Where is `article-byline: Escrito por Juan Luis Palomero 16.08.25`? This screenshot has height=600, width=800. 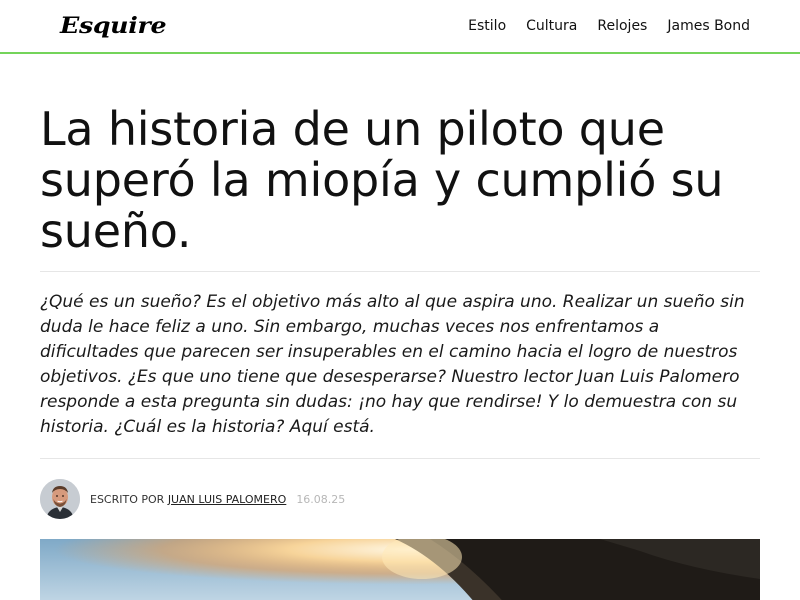
article-byline: Escrito por Juan Luis Palomero 16.08.25 is located at coordinates (400, 499).